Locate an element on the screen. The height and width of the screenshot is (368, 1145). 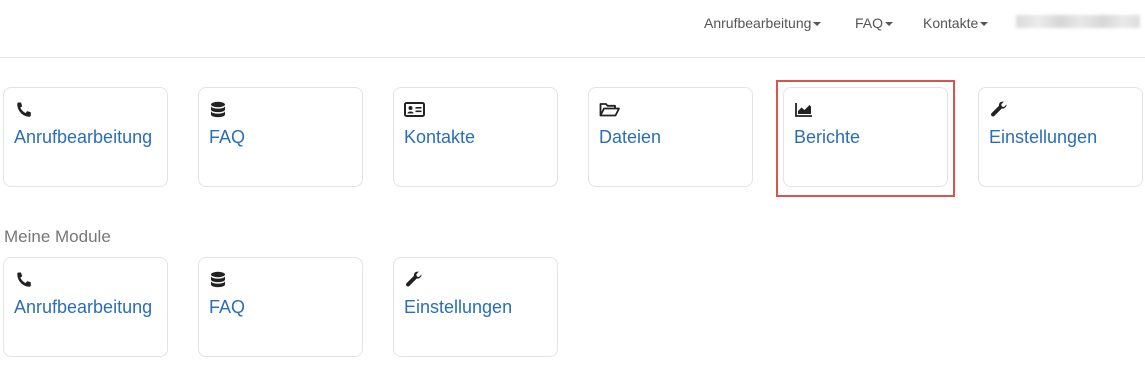
module-label: Berichte is located at coordinates (827, 137).